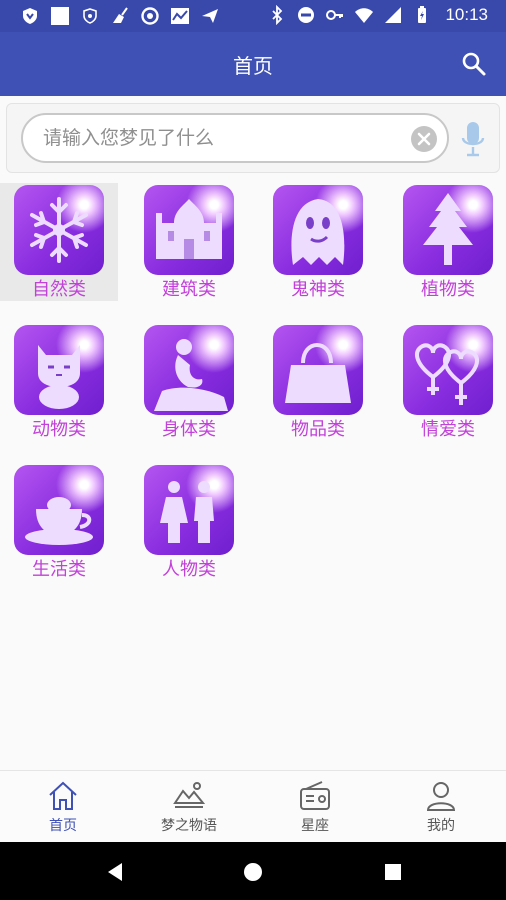 The image size is (506, 900). I want to click on broom-icon, so click(120, 15).